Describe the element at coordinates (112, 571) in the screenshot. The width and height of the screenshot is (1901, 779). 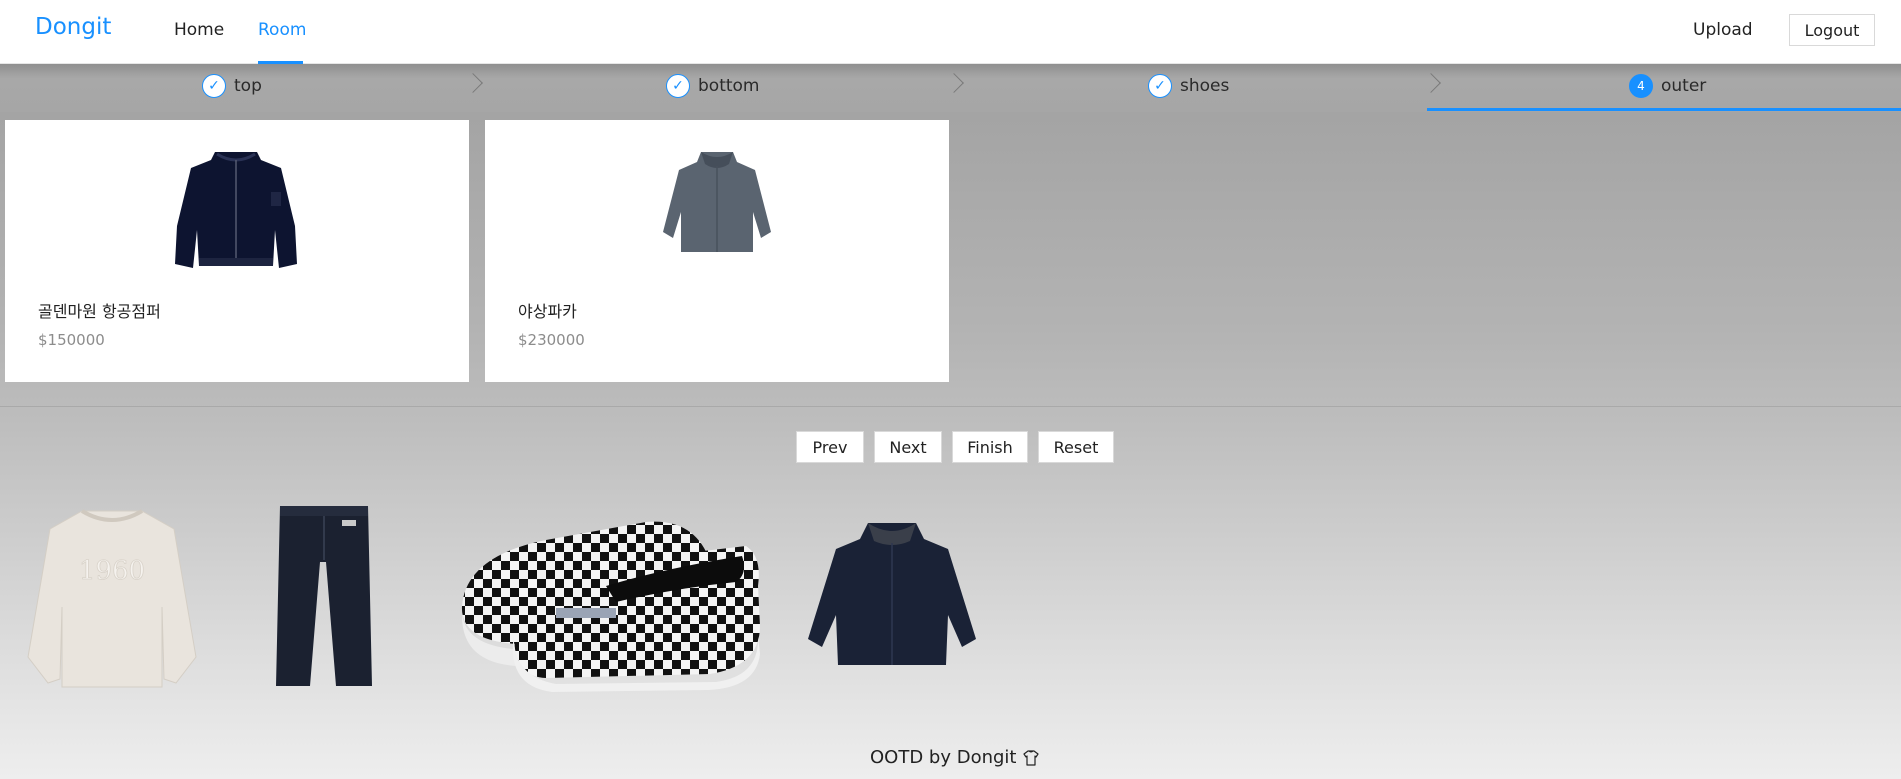
I see `sweatshirt-print: 1960` at that location.